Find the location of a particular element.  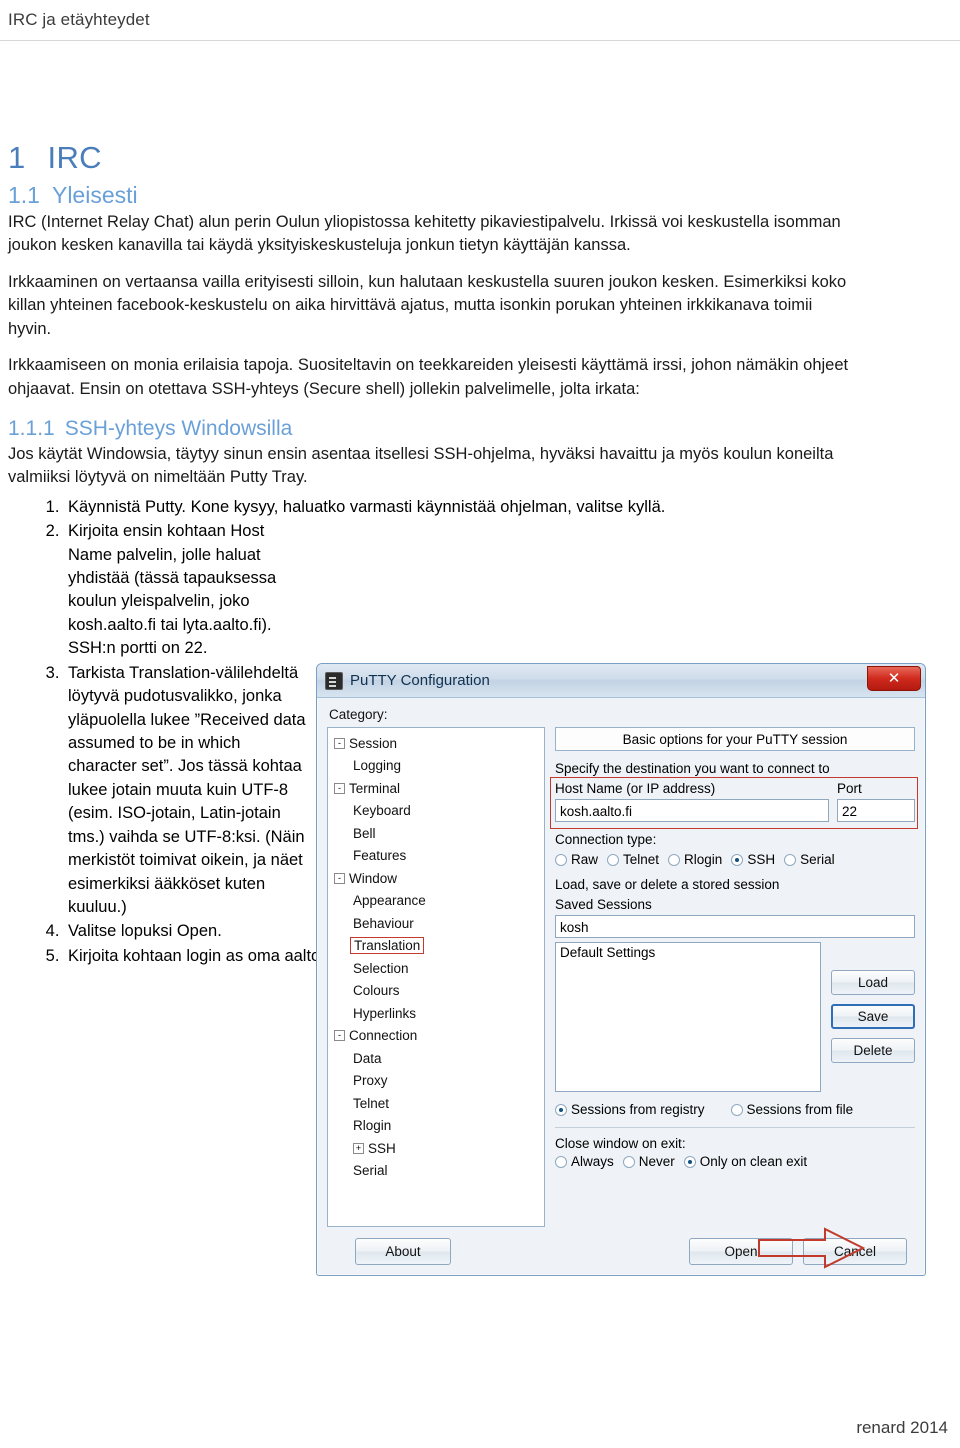

about-button: About is located at coordinates (403, 1251).